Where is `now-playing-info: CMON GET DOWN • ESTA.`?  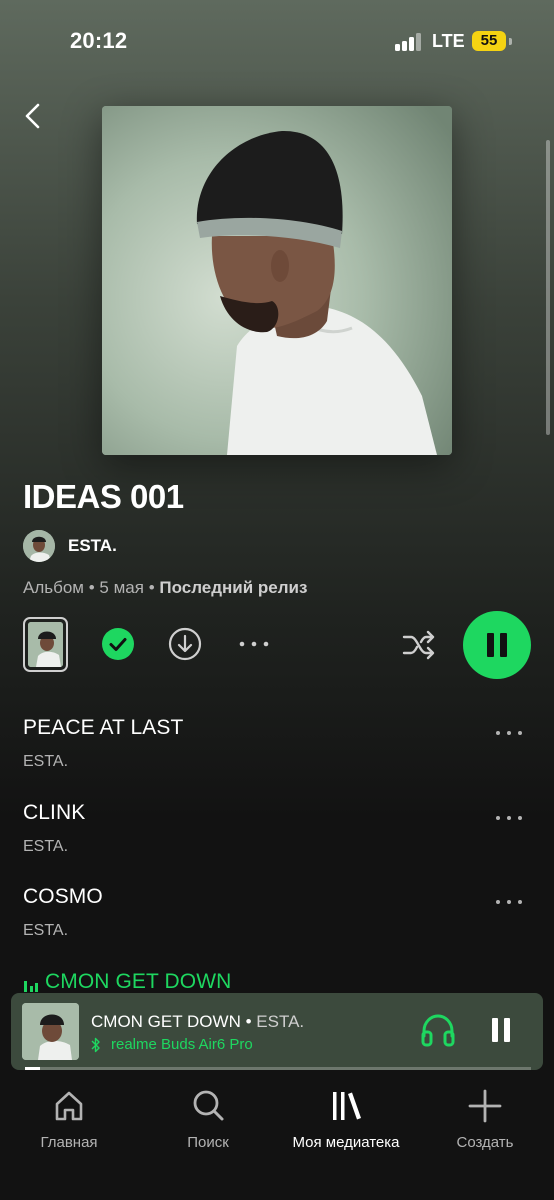
now-playing-info: CMON GET DOWN • ESTA. is located at coordinates (197, 1022).